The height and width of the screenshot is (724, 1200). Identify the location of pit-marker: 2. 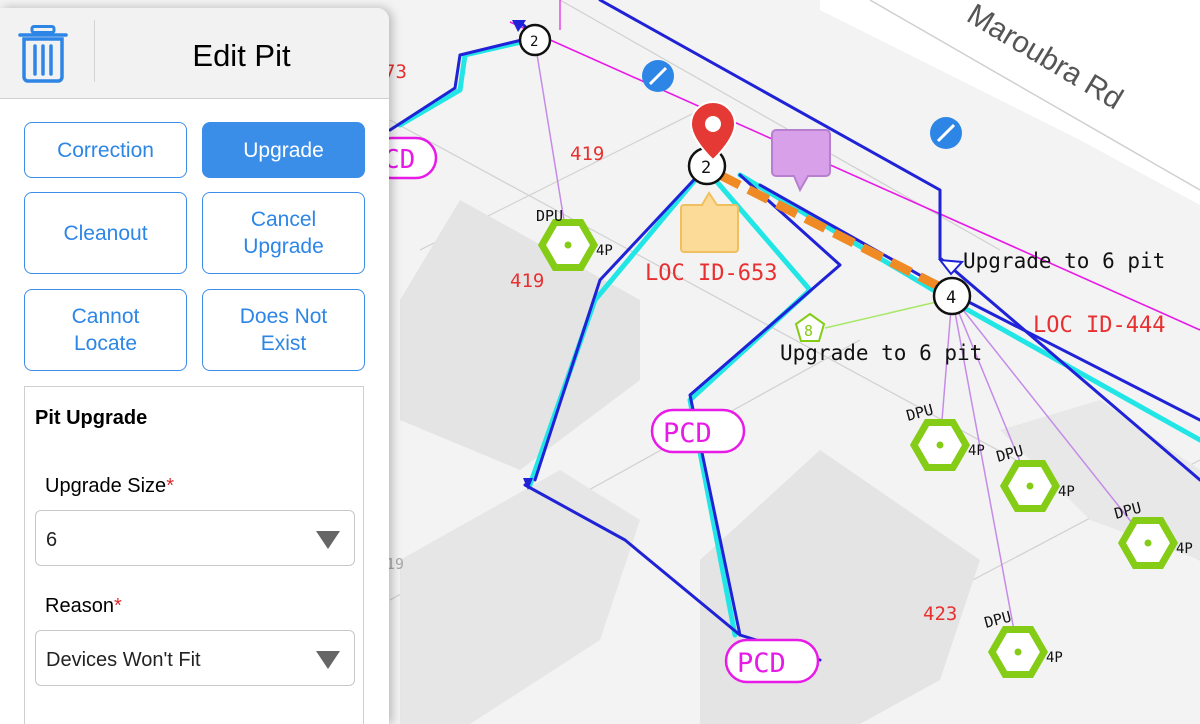
(535, 40).